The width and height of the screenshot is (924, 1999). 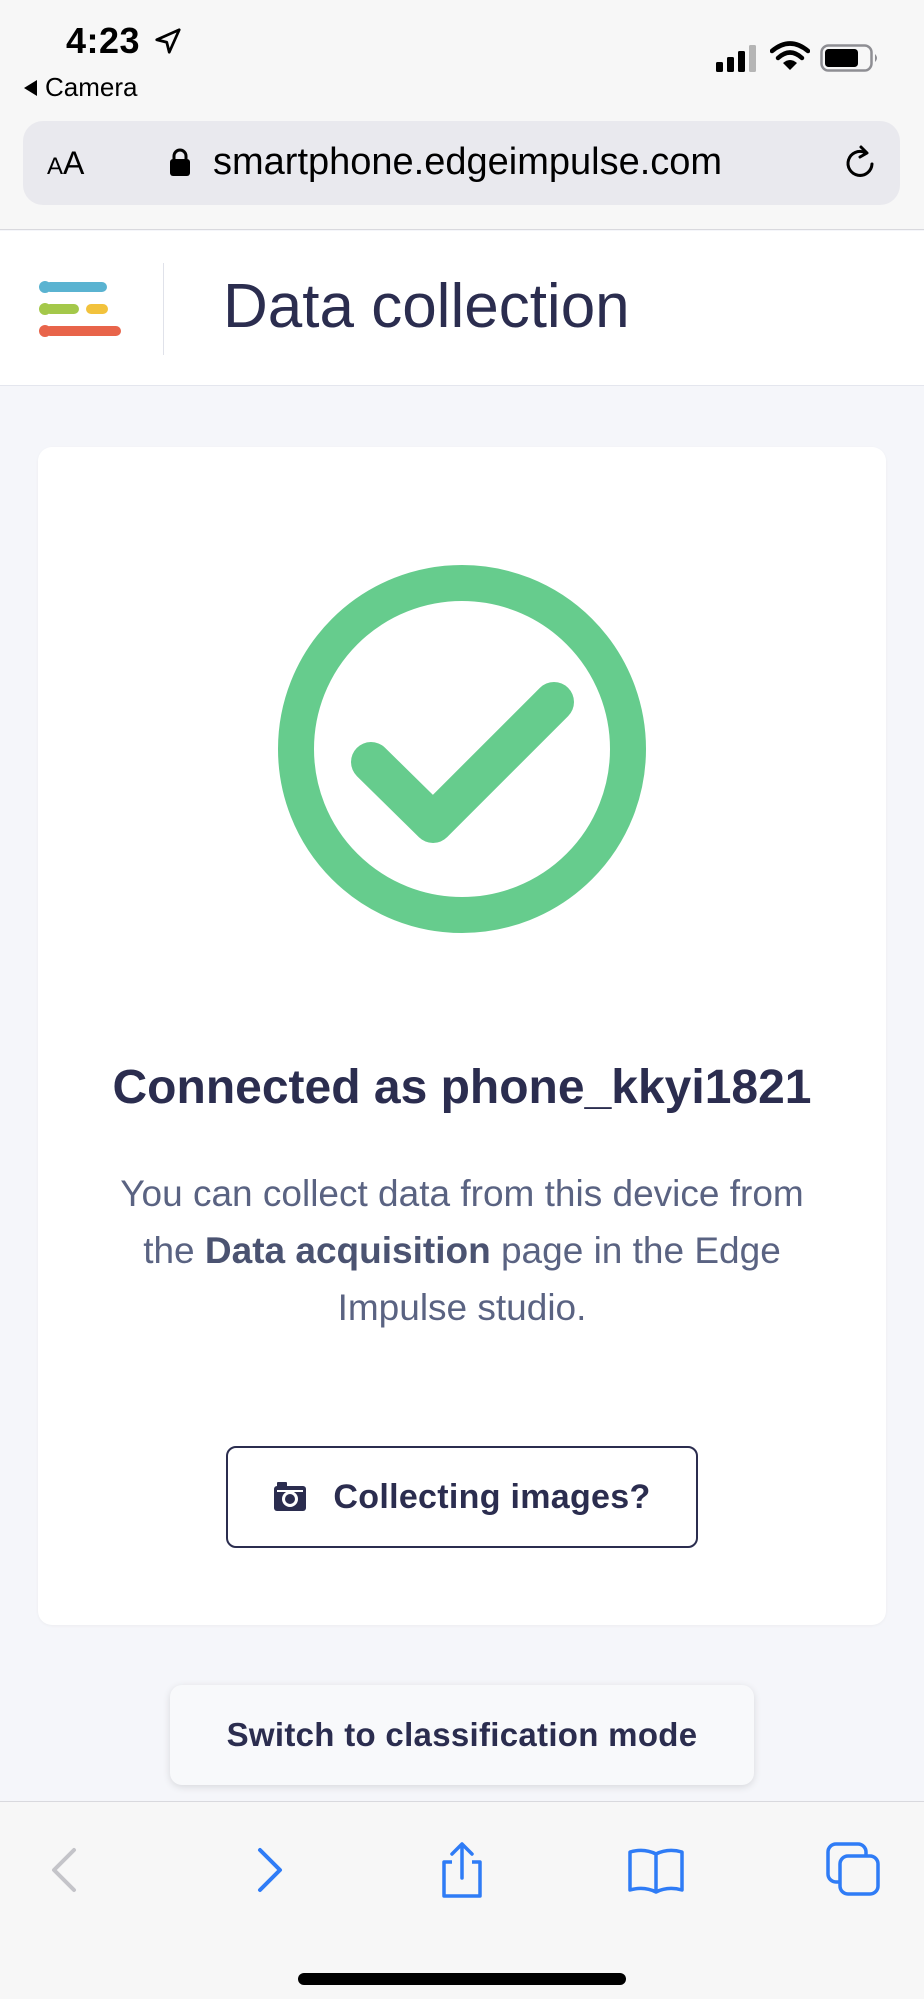 I want to click on switch-classification-mode-button: Switch to classification mode, so click(x=462, y=1735).